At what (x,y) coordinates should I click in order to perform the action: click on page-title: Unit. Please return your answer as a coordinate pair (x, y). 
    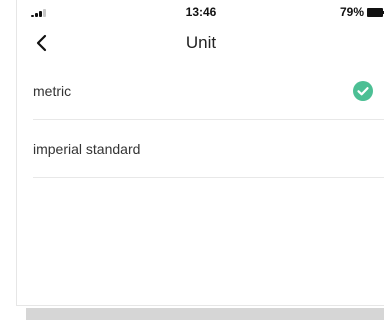
    Looking at the image, I should click on (201, 42).